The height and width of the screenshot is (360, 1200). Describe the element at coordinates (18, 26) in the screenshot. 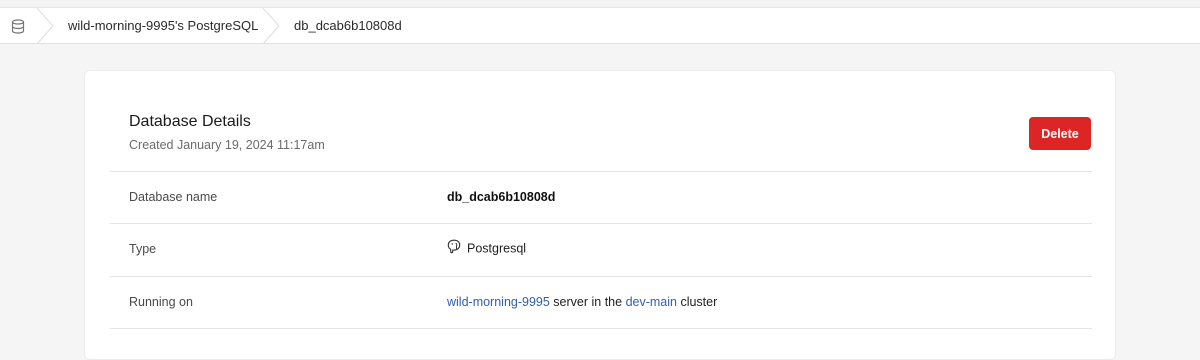

I see `database-icon` at that location.